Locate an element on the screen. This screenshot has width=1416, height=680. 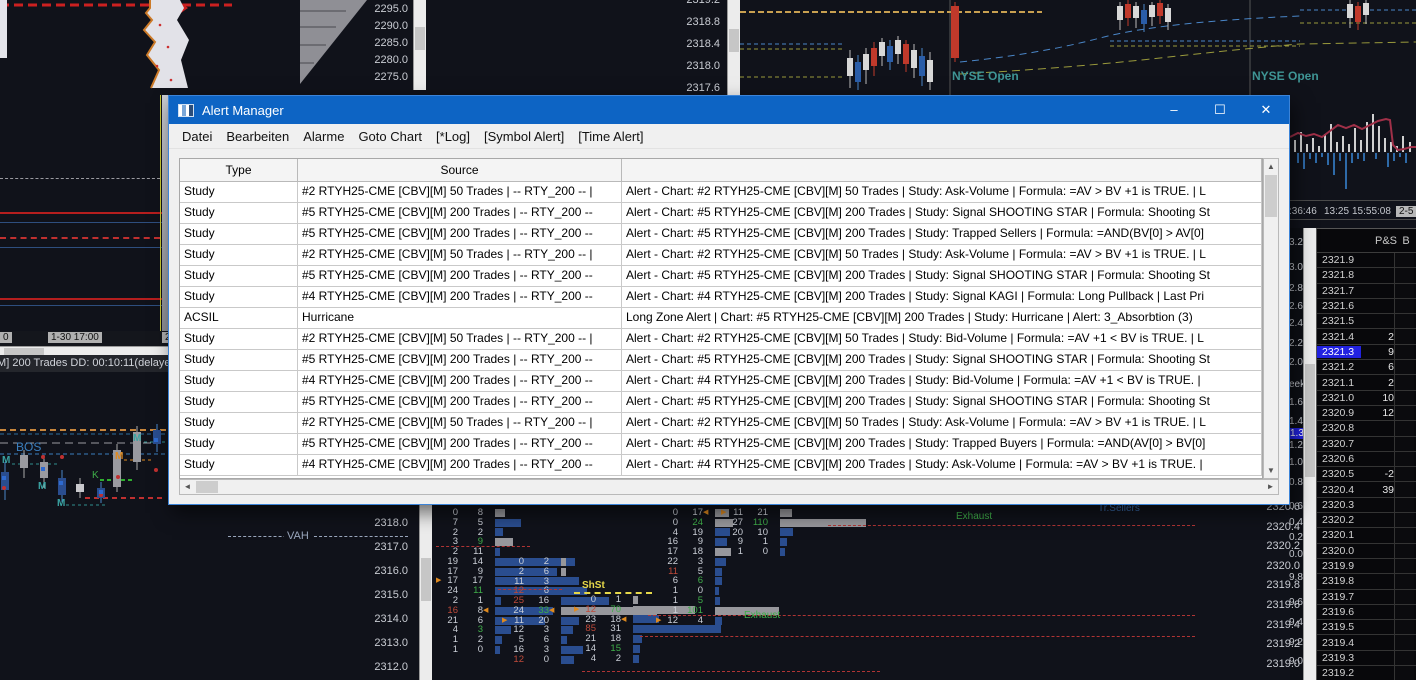
vertical-scroll-thumb is located at coordinates (1271, 196).